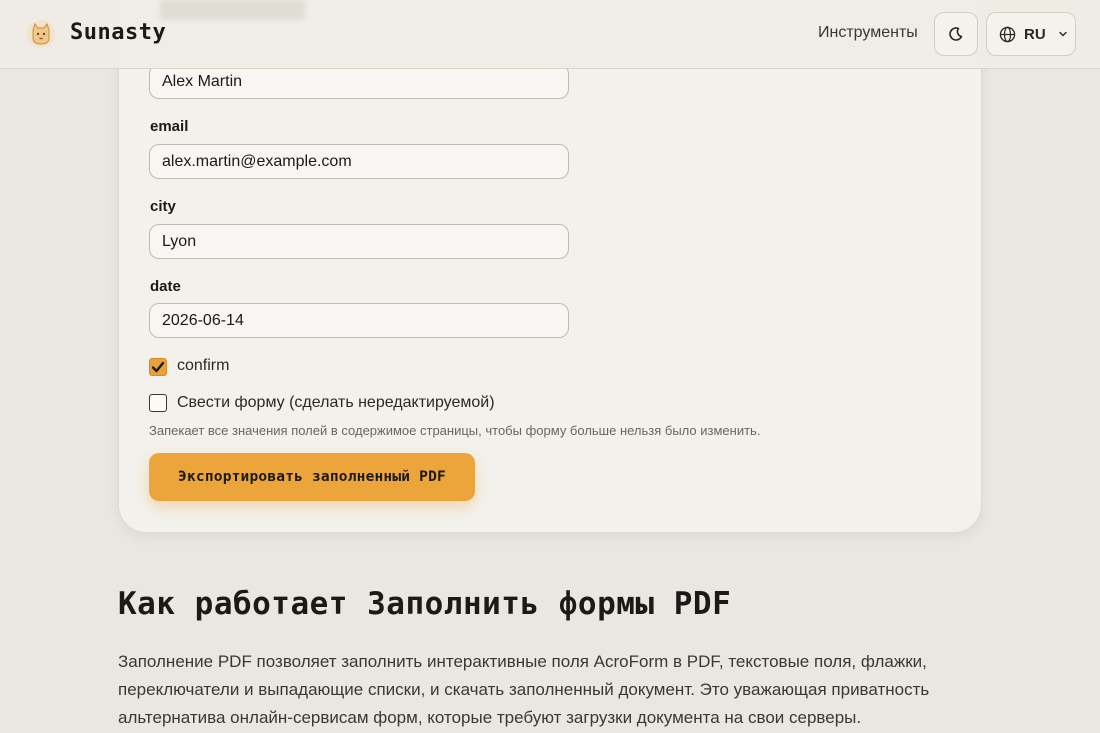  I want to click on name-input, so click(359, 81).